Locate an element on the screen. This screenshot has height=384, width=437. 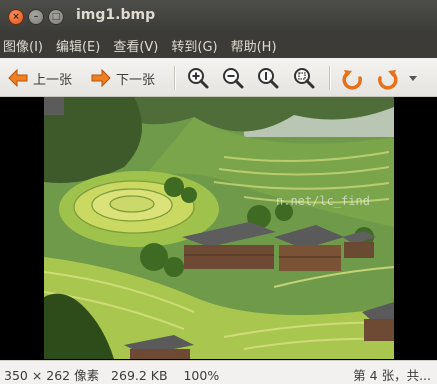
zoom-normal-button is located at coordinates (268, 78).